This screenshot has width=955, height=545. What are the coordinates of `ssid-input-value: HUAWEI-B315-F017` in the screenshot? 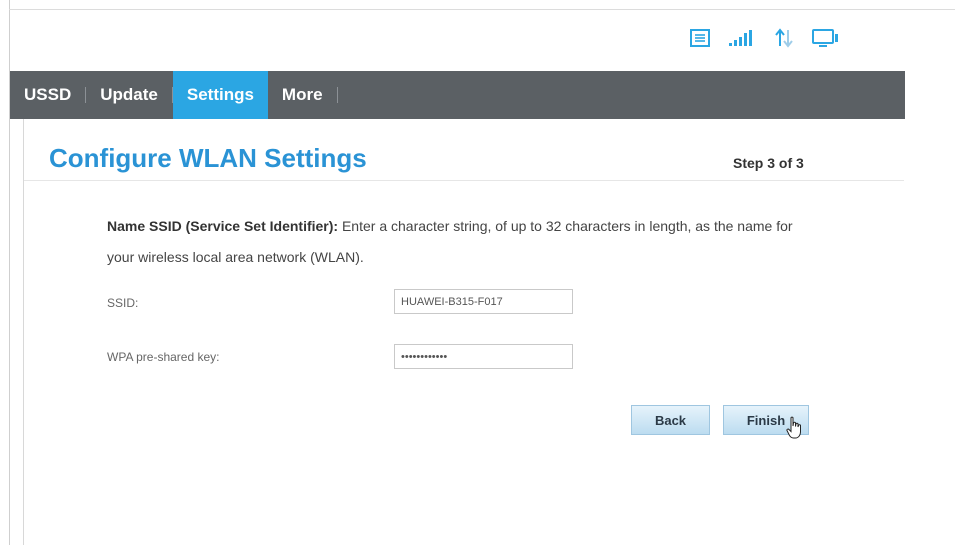 It's located at (452, 301).